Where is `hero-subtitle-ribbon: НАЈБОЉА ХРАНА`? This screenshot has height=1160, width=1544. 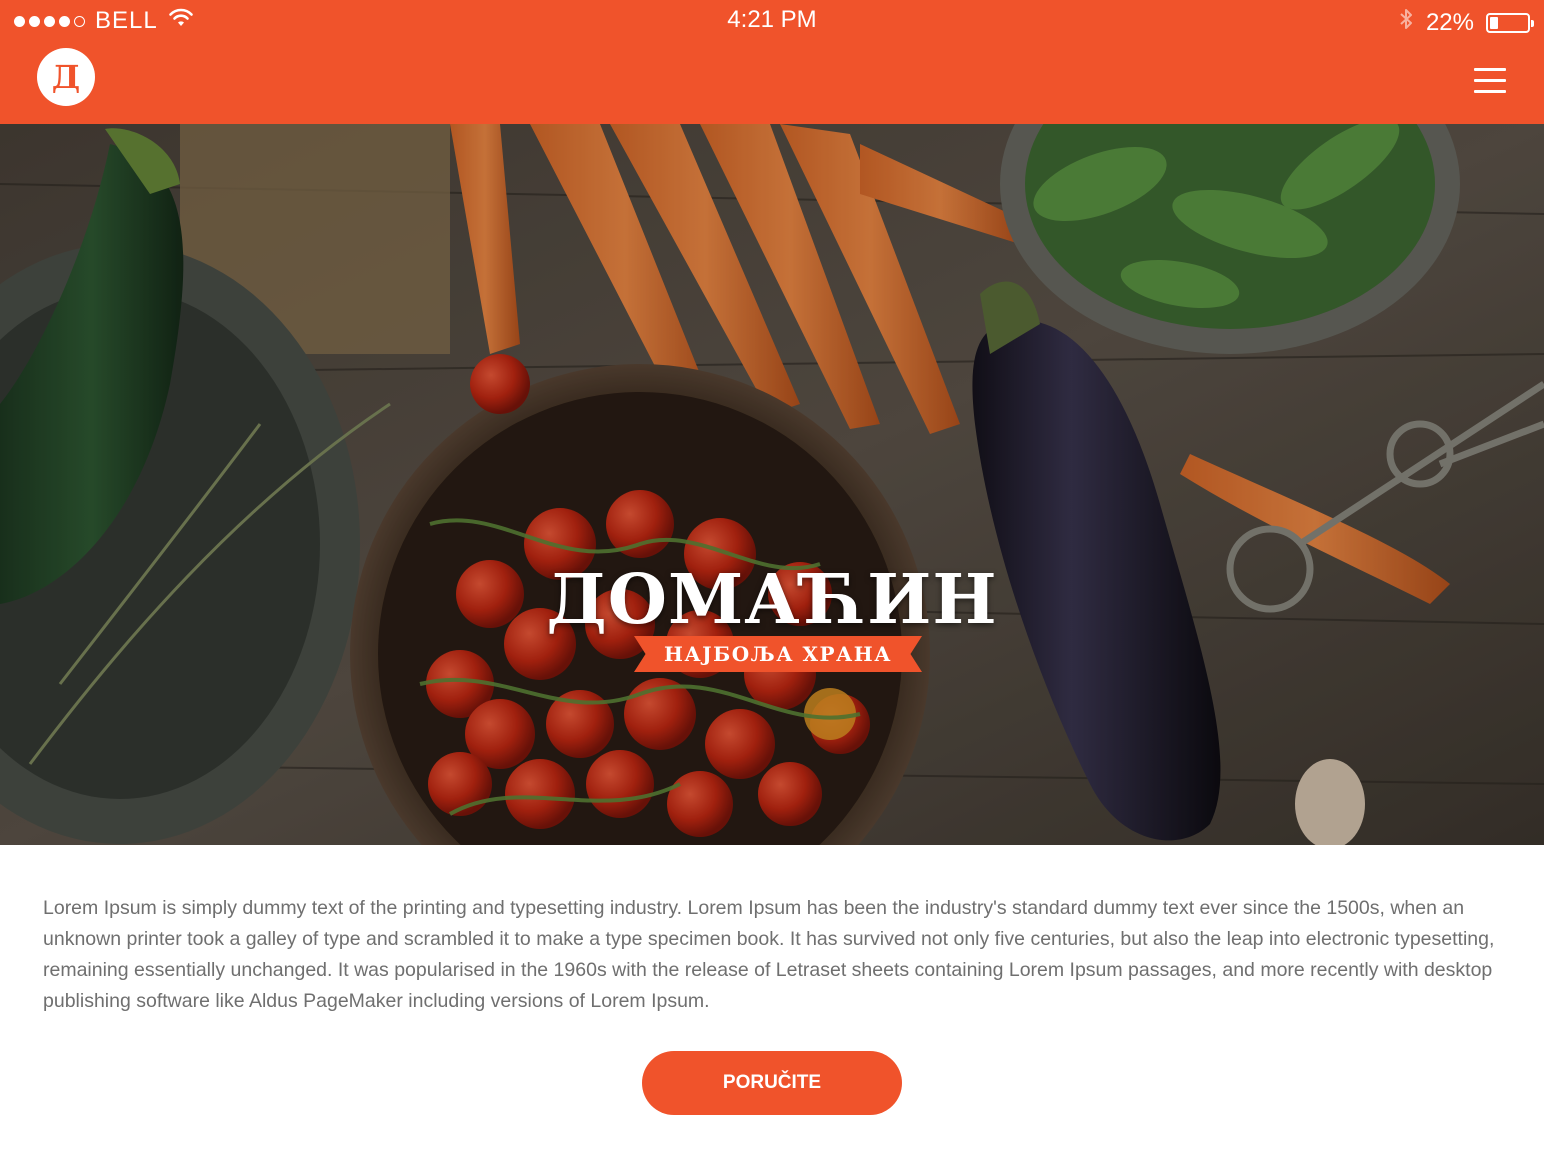 hero-subtitle-ribbon: НАЈБОЉА ХРАНА is located at coordinates (778, 654).